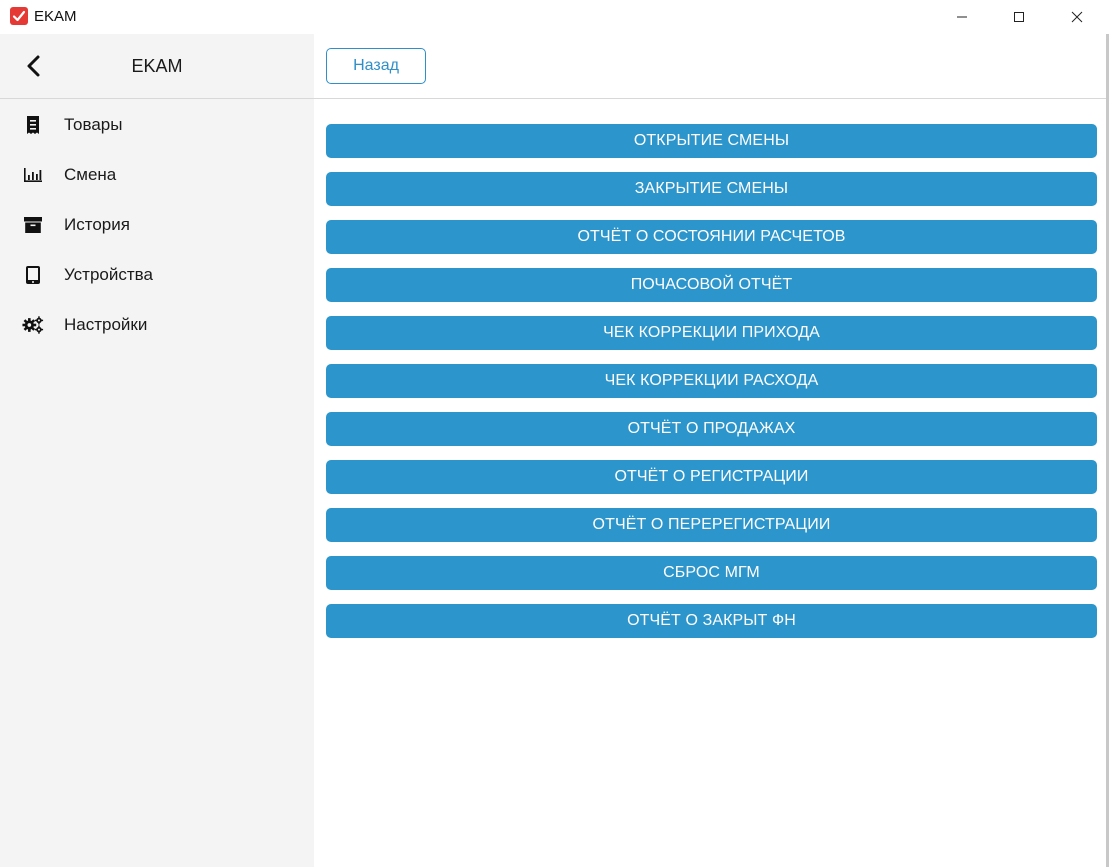 The height and width of the screenshot is (867, 1110). What do you see at coordinates (106, 324) in the screenshot?
I see `sidebar-item-label: Настройки` at bounding box center [106, 324].